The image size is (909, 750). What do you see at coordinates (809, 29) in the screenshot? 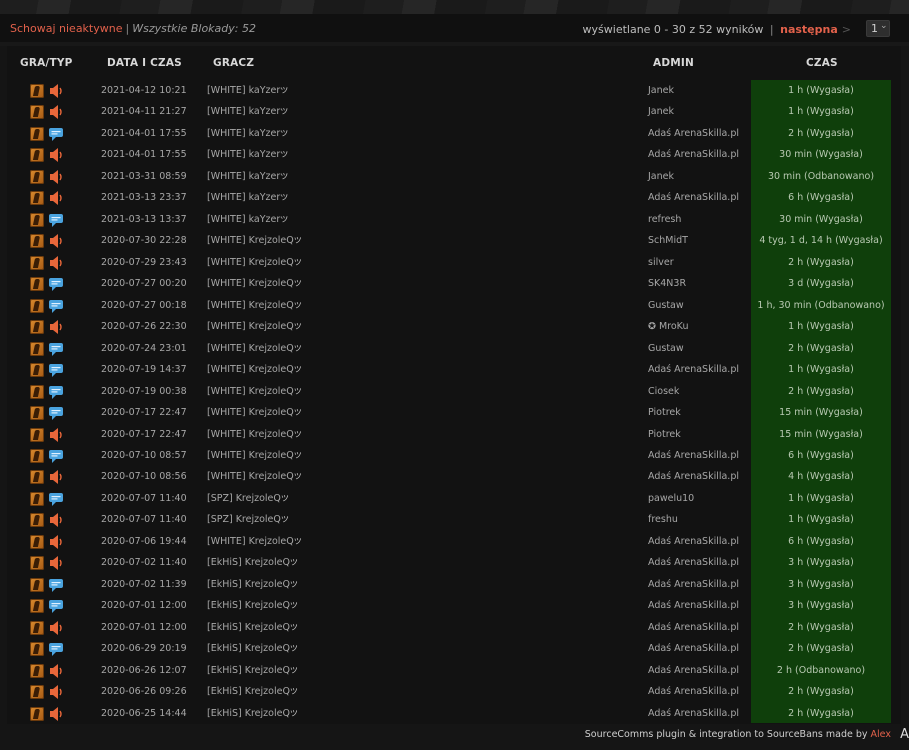
I see `next-page-link: następna` at bounding box center [809, 29].